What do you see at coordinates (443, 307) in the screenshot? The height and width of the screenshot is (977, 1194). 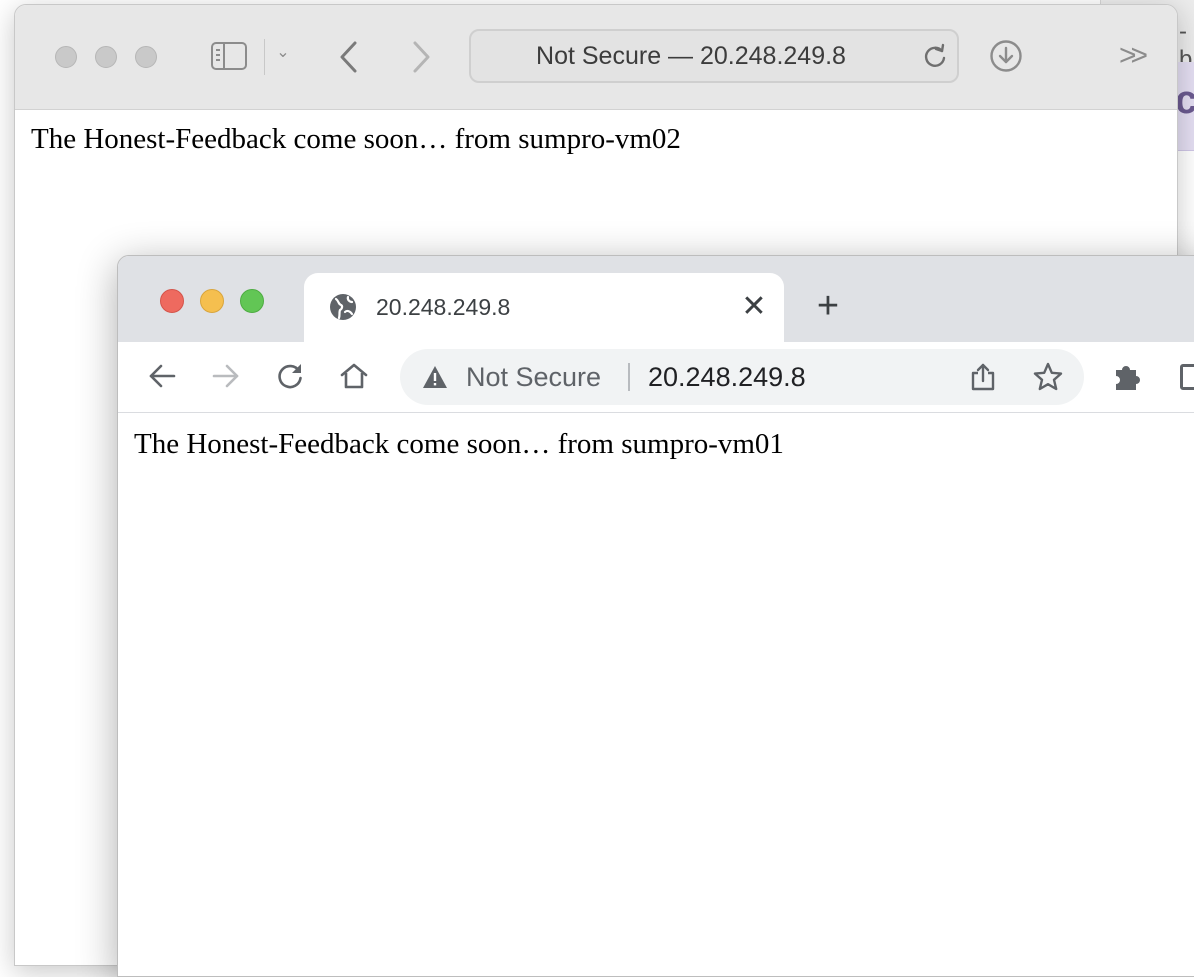 I see `tab-title: 20.248.249.8` at bounding box center [443, 307].